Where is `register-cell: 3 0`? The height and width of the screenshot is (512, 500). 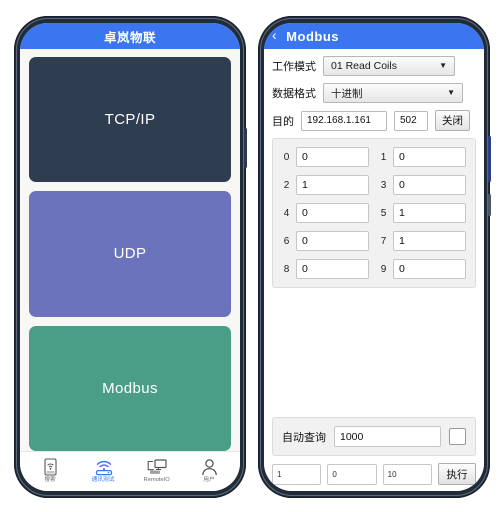 register-cell: 3 0 is located at coordinates (422, 185).